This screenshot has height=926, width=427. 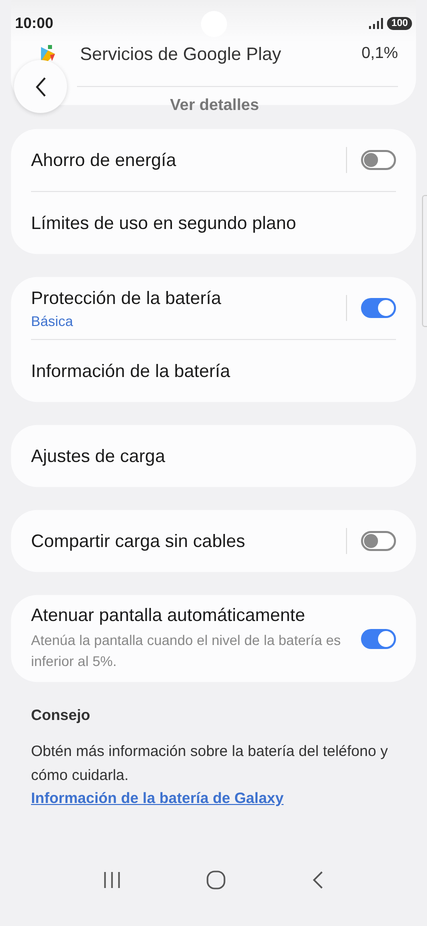 What do you see at coordinates (52, 320) in the screenshot?
I see `setting-status: Básica` at bounding box center [52, 320].